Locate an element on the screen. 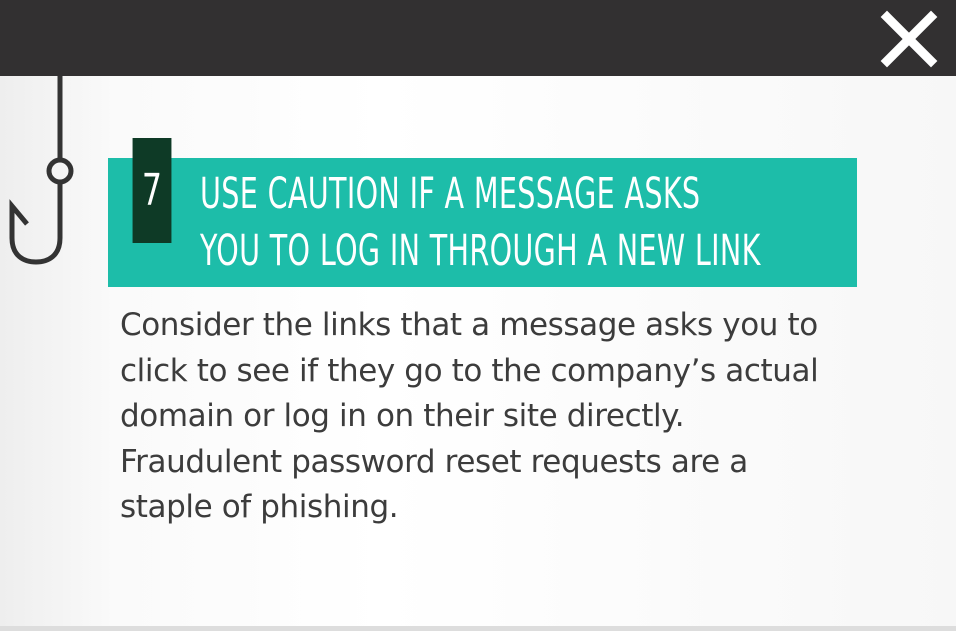 This screenshot has height=631, width=956. close-icon is located at coordinates (909, 39).